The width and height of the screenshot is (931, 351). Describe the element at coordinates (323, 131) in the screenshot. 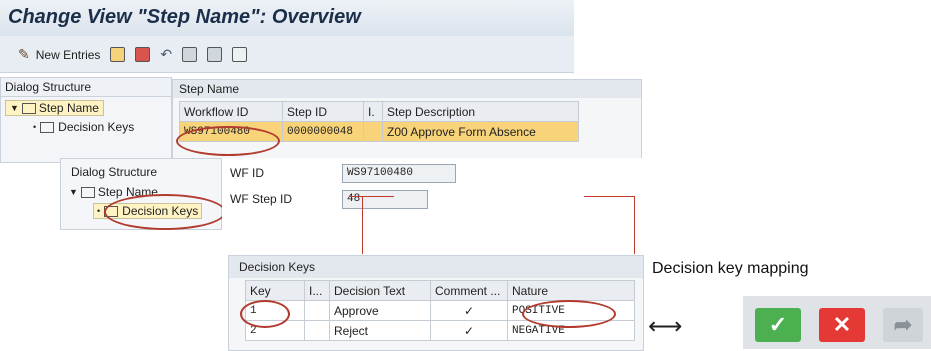

I see `step-id-cell: 0000000048` at that location.